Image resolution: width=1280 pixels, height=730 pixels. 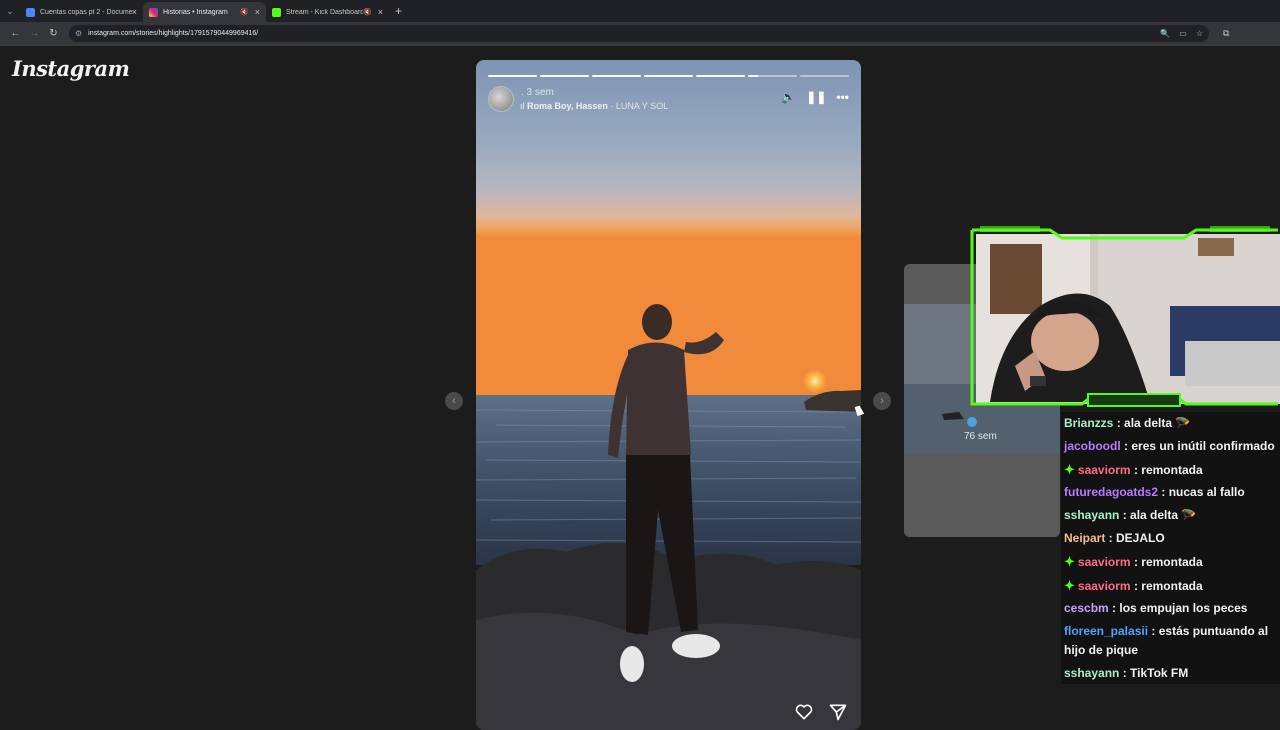 What do you see at coordinates (882, 401) in the screenshot?
I see `next-story-button: ›` at bounding box center [882, 401].